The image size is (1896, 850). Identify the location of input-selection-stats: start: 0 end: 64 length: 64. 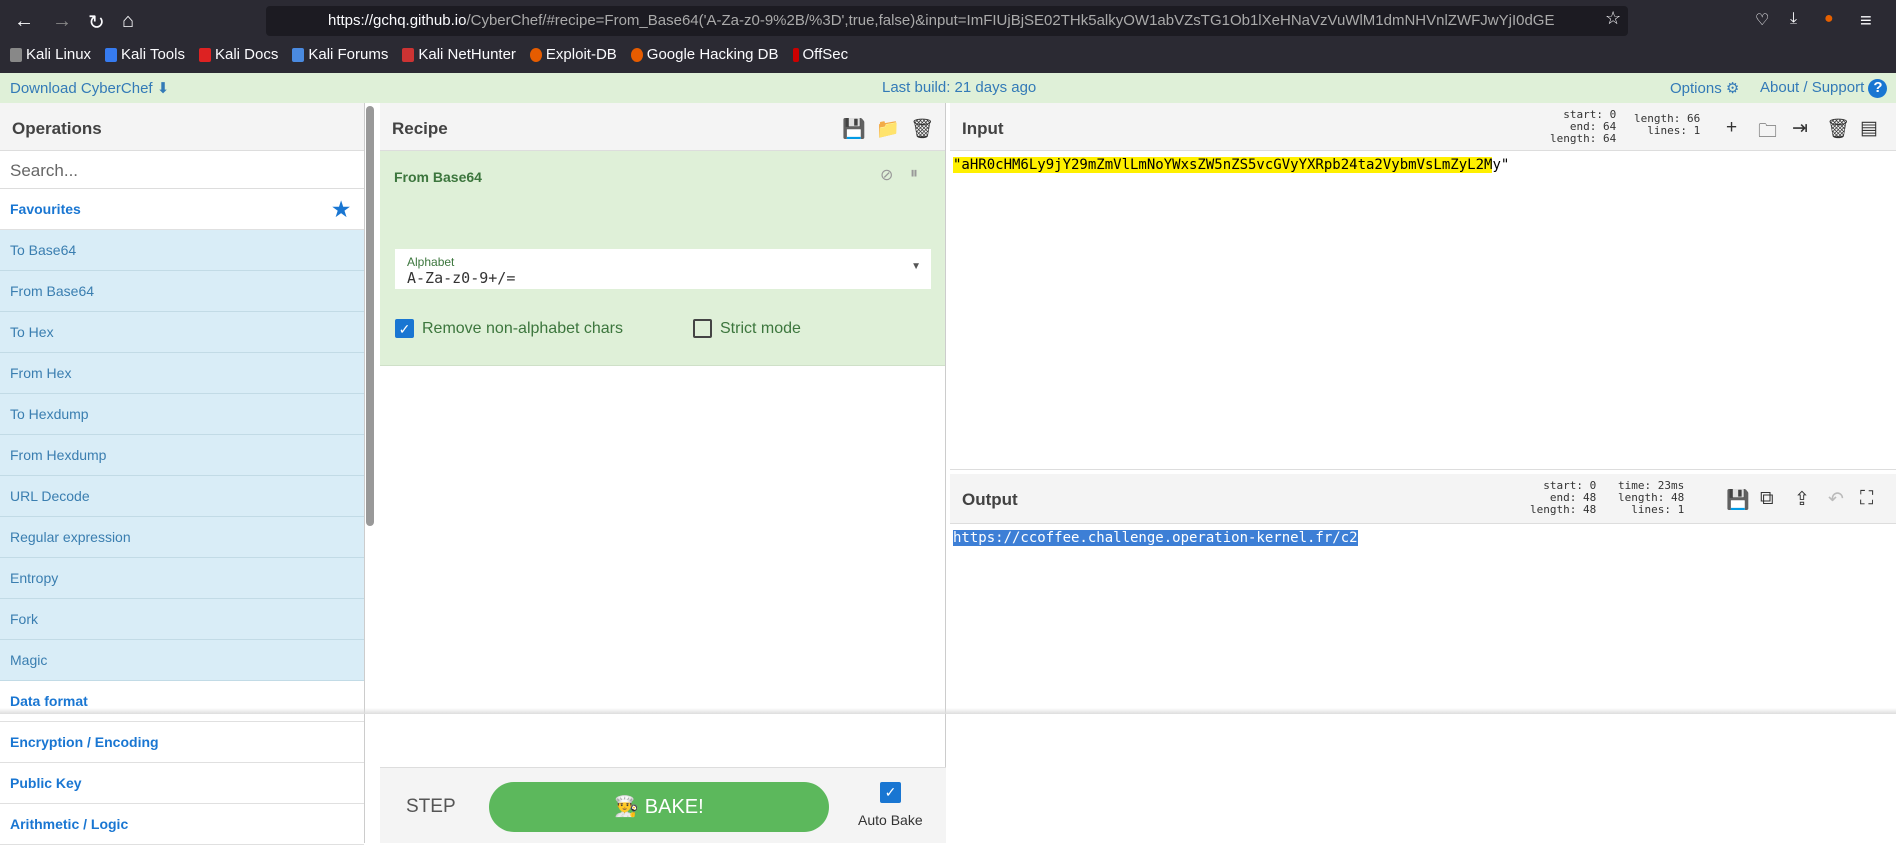
(1583, 126).